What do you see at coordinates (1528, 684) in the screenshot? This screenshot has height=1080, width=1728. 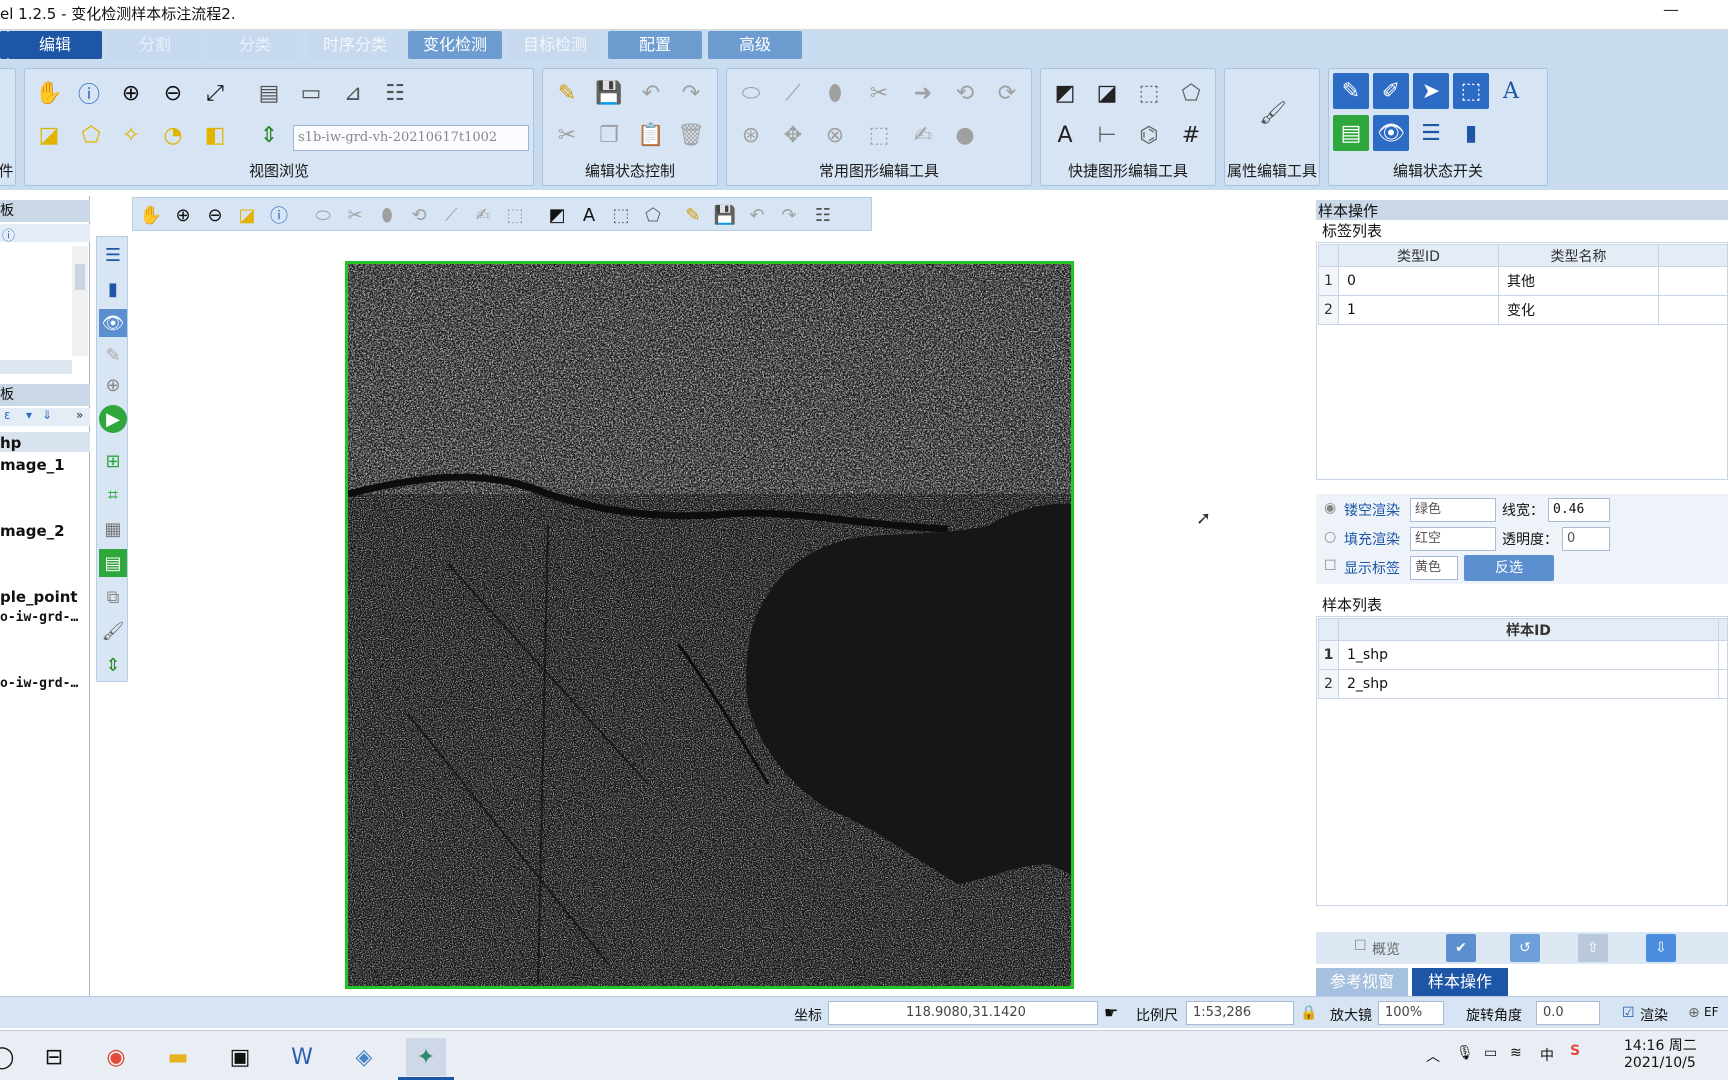 I see `sample-id-cell: 2_shp` at bounding box center [1528, 684].